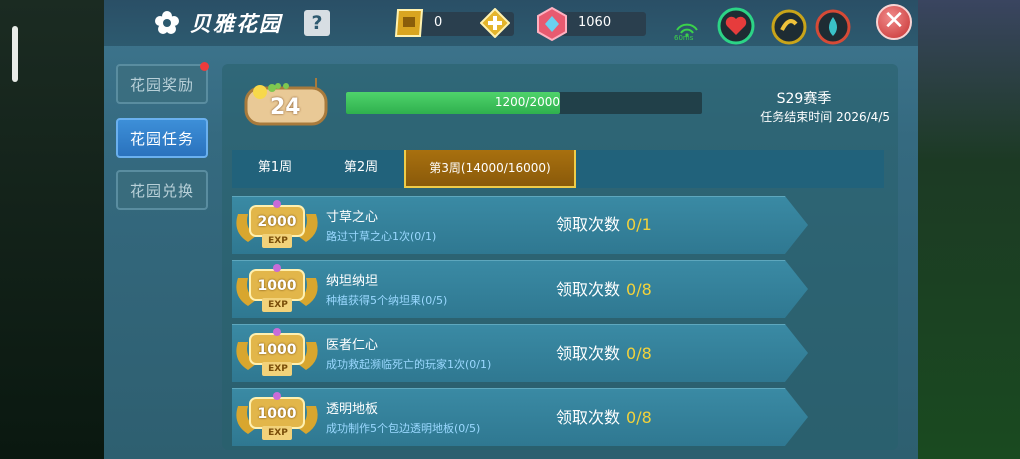 Image resolution: width=1020 pixels, height=459 pixels. What do you see at coordinates (552, 24) in the screenshot?
I see `gem-icon` at bounding box center [552, 24].